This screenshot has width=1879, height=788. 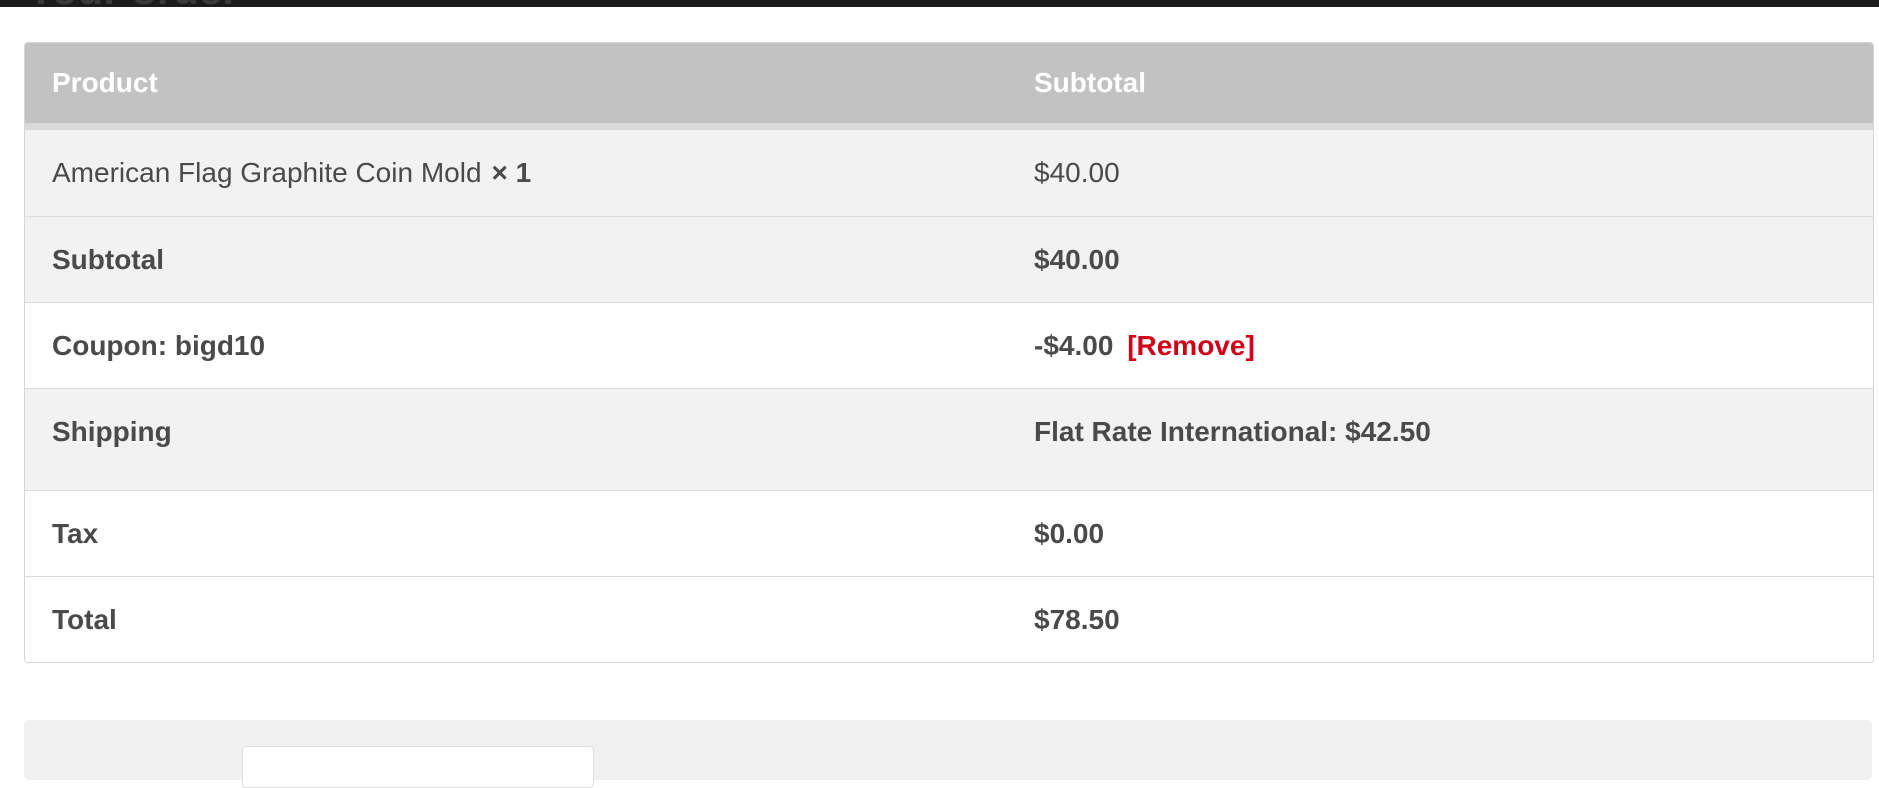 I want to click on payment-field, so click(x=418, y=767).